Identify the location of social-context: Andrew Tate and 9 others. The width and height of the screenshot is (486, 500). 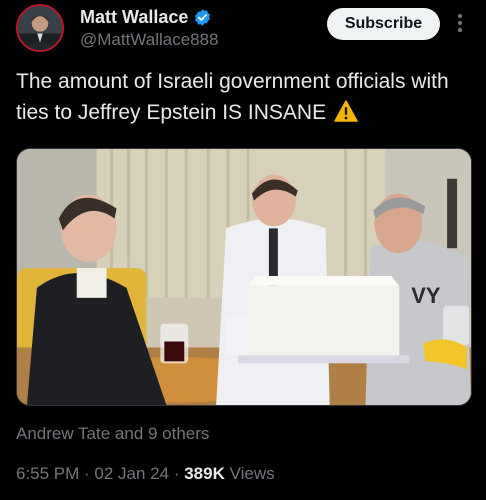
(112, 434).